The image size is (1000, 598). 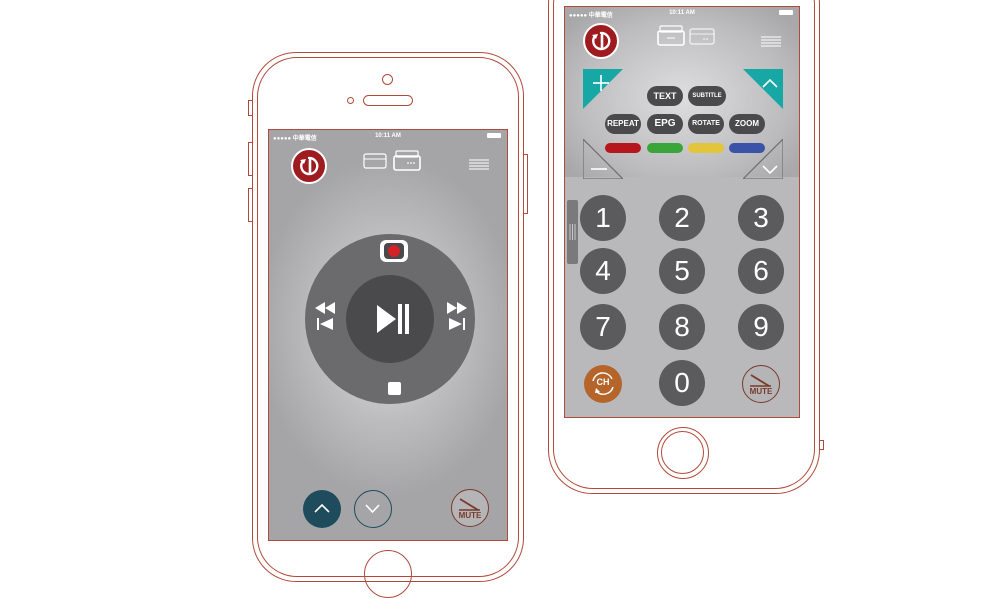 I want to click on digit-1-button: 1, so click(x=603, y=218).